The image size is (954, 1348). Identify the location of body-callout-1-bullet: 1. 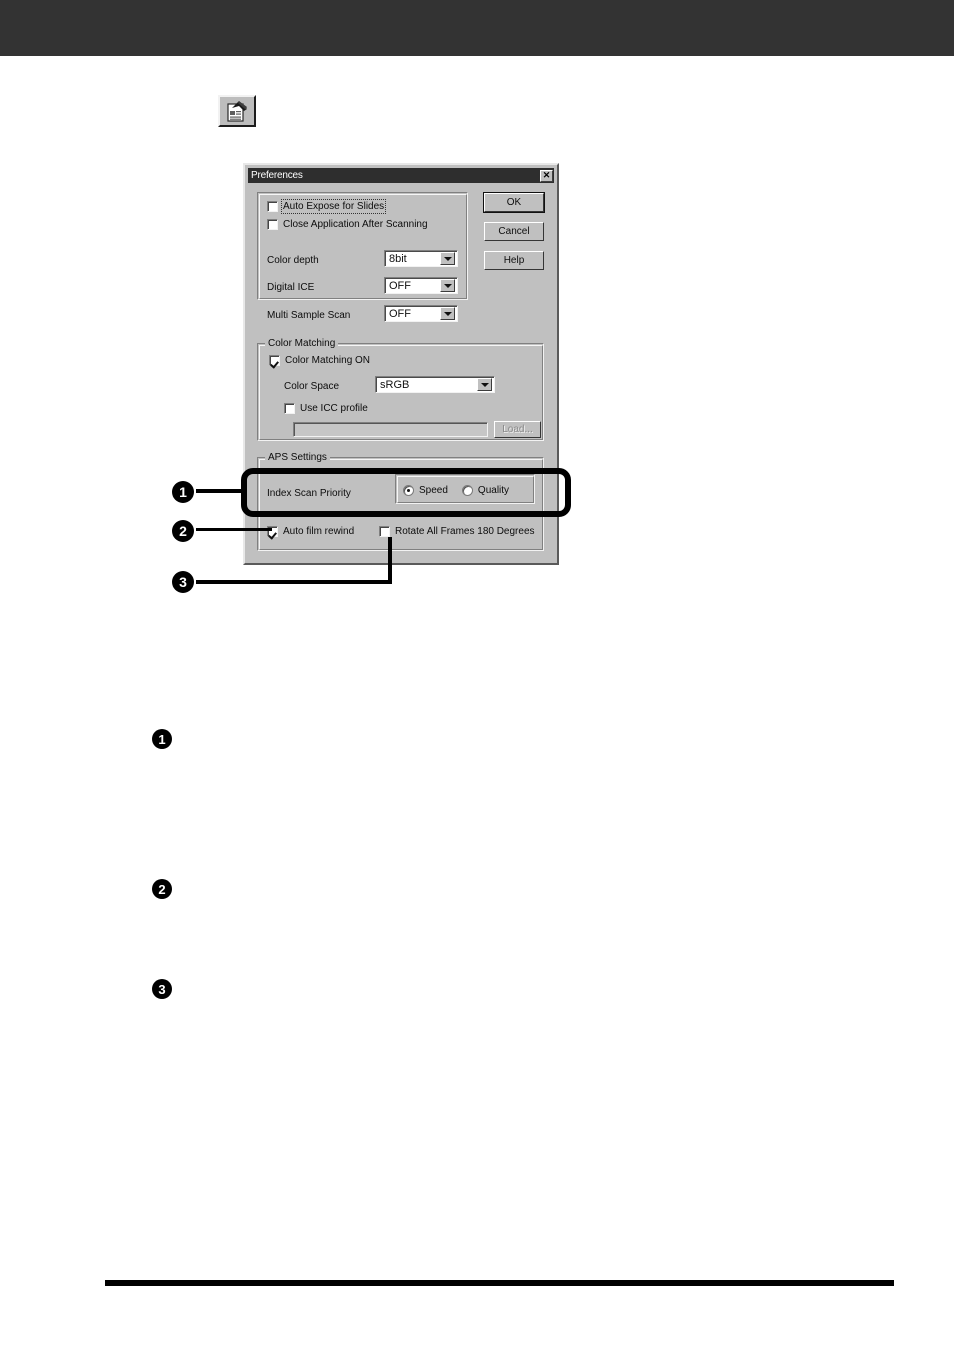
(162, 739).